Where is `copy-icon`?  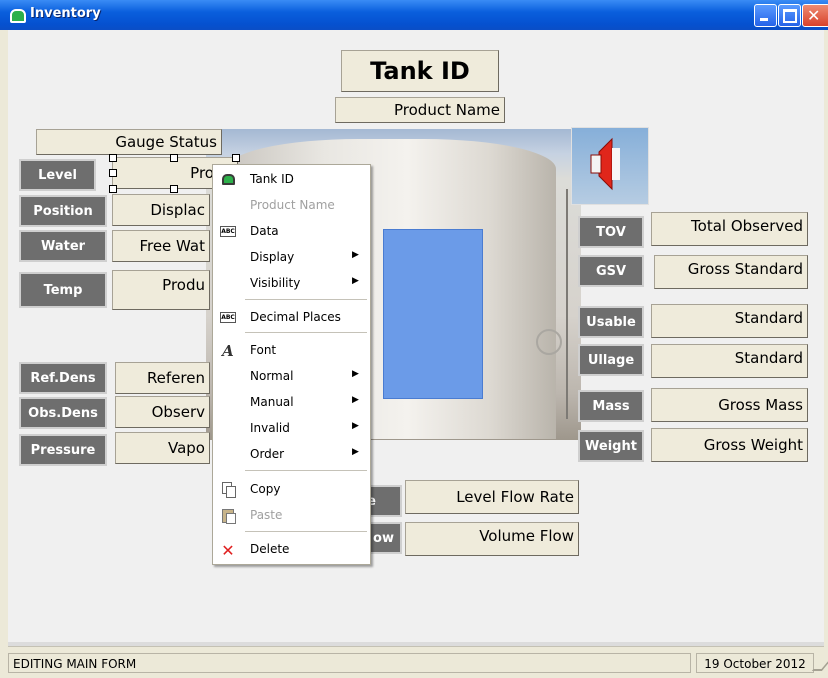
copy-icon is located at coordinates (228, 489).